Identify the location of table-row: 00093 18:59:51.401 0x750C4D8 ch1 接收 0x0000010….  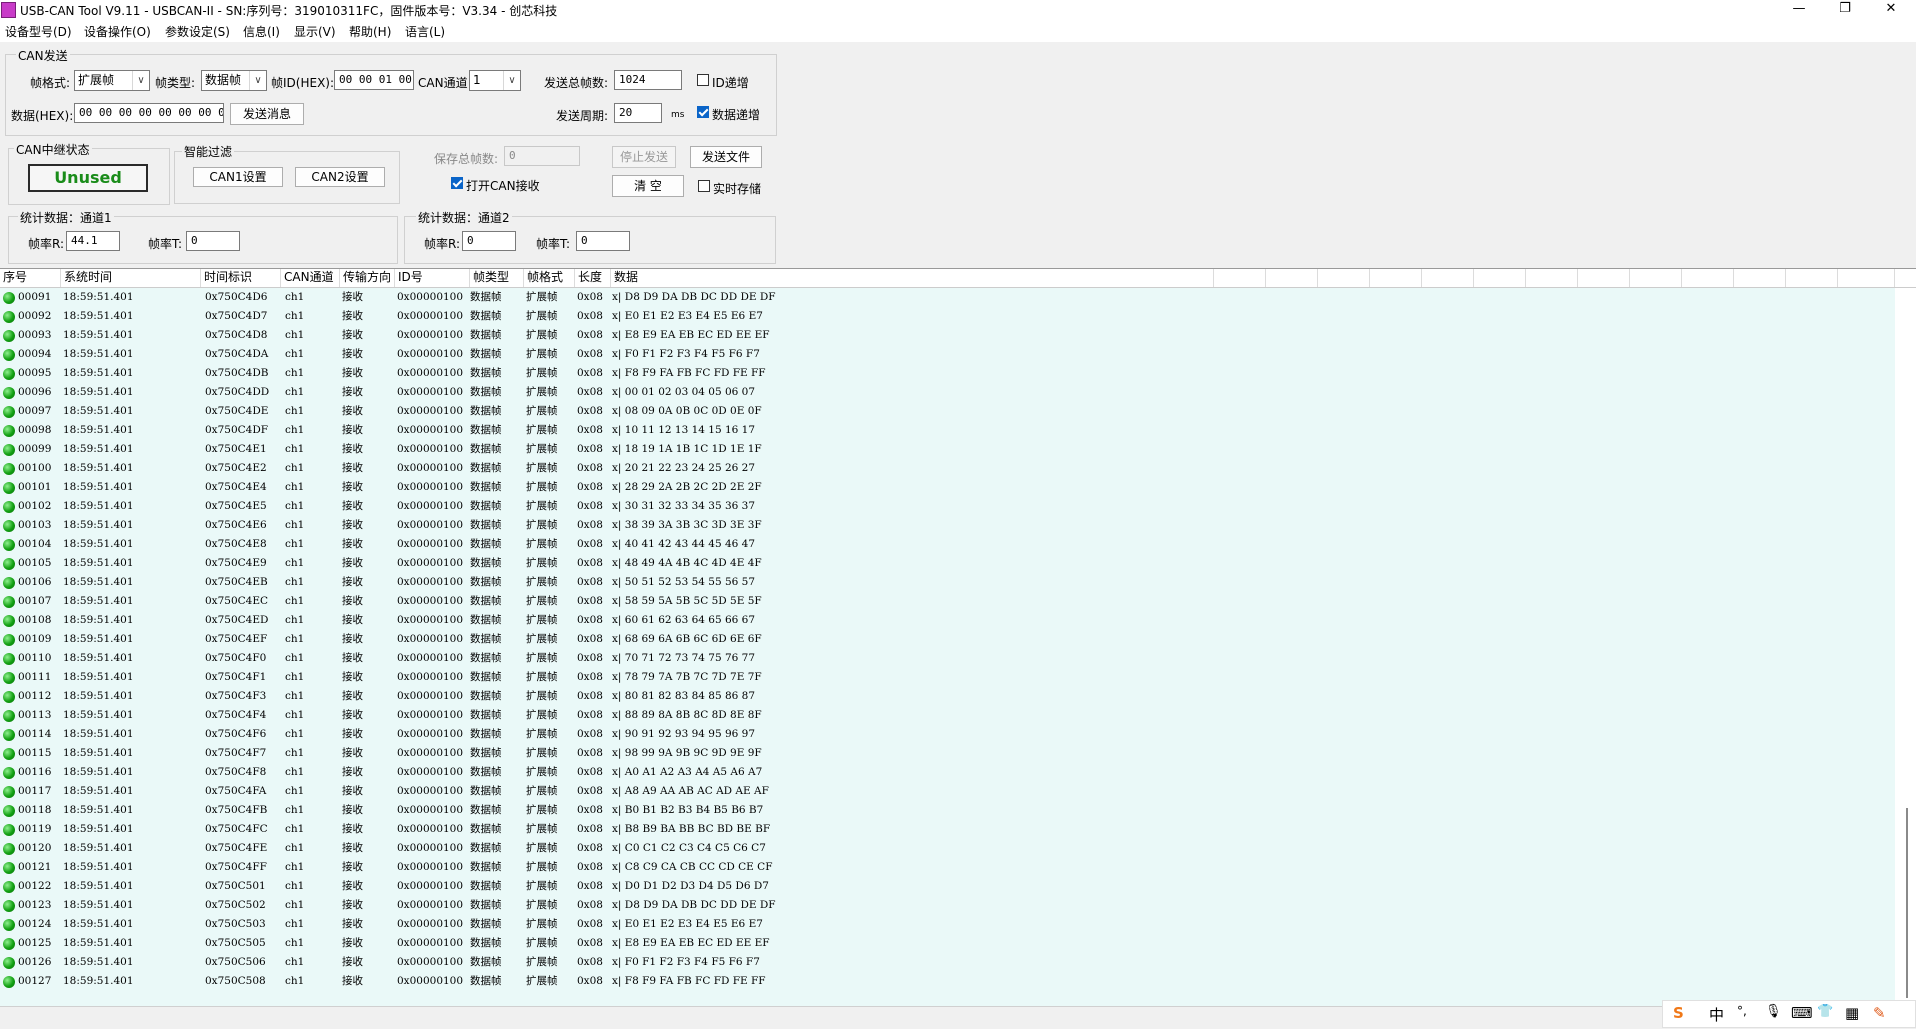
(947, 335).